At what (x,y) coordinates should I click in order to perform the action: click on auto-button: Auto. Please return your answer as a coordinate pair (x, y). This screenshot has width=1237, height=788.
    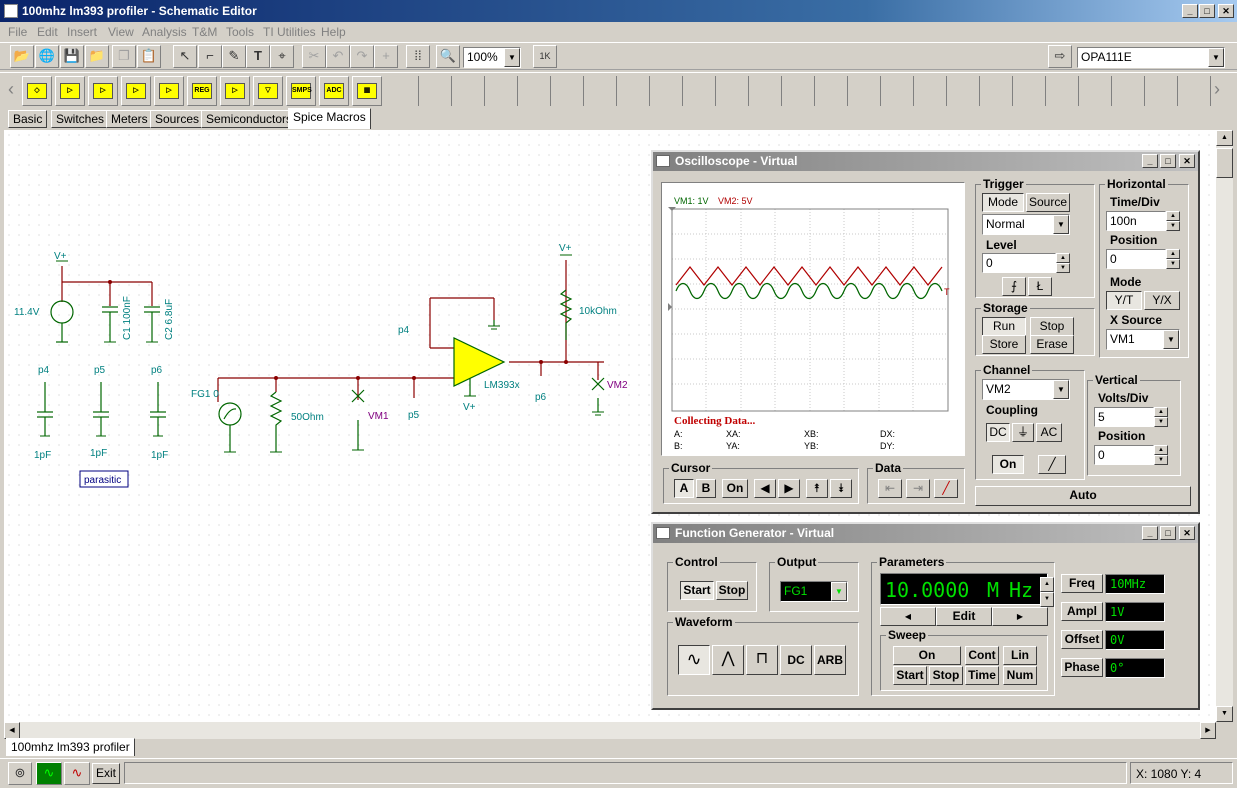
    Looking at the image, I should click on (1083, 496).